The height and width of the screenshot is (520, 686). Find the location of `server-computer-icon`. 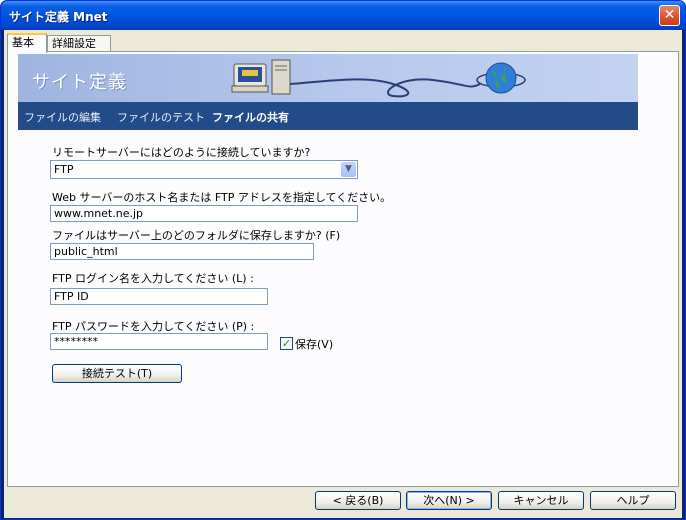

server-computer-icon is located at coordinates (261, 77).